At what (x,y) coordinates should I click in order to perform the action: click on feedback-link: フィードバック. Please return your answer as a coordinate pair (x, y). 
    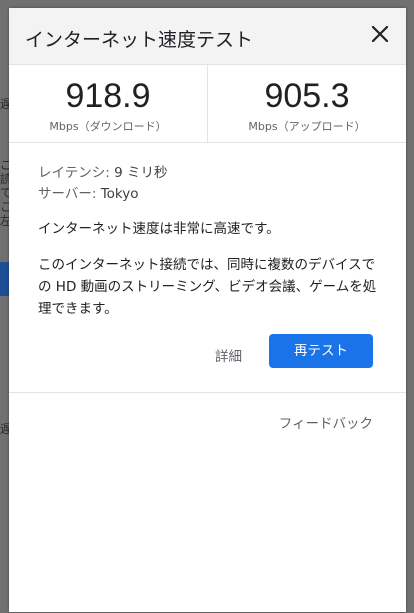
    Looking at the image, I should click on (326, 422).